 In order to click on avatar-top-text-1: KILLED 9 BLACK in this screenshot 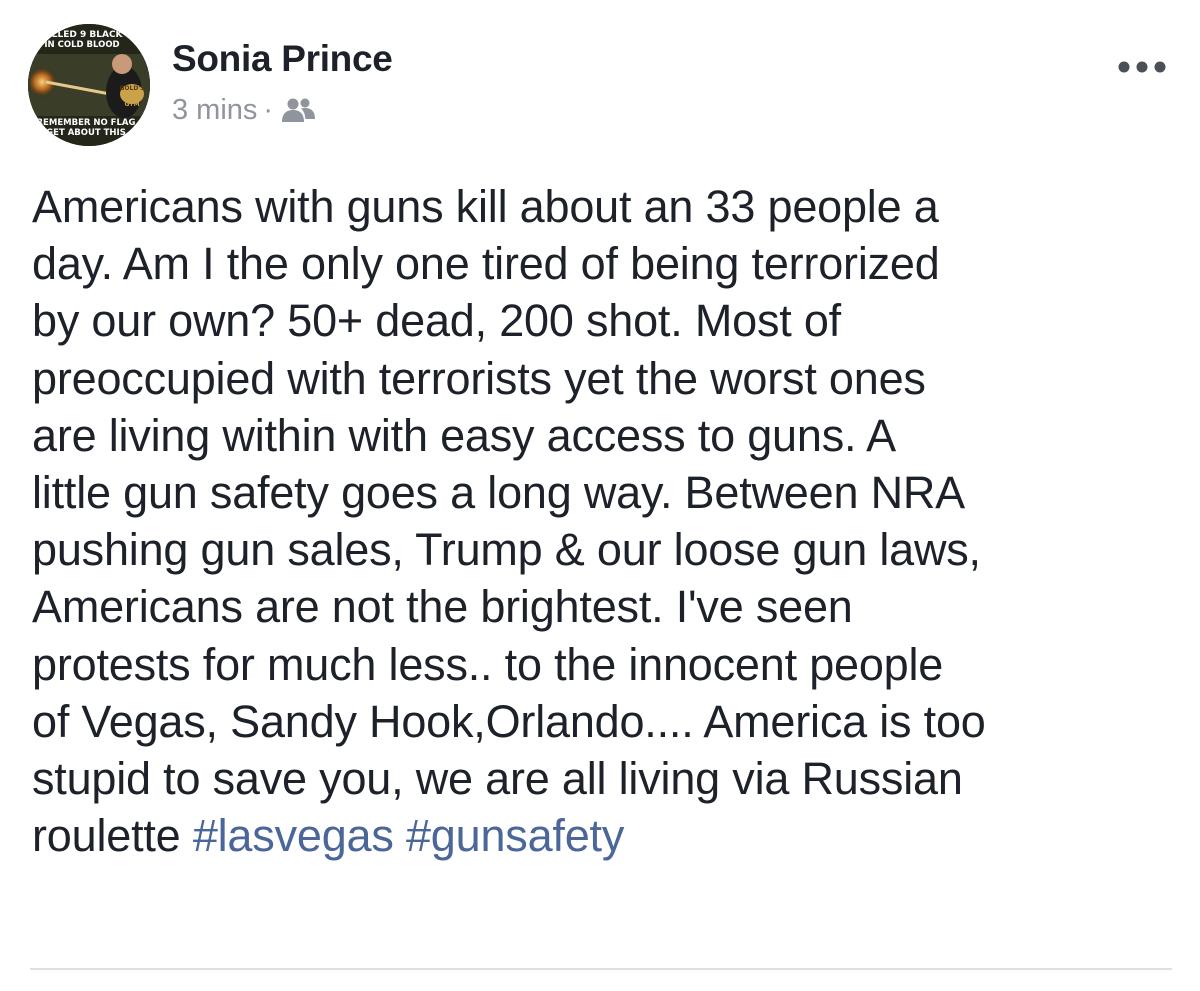, I will do `click(82, 35)`.